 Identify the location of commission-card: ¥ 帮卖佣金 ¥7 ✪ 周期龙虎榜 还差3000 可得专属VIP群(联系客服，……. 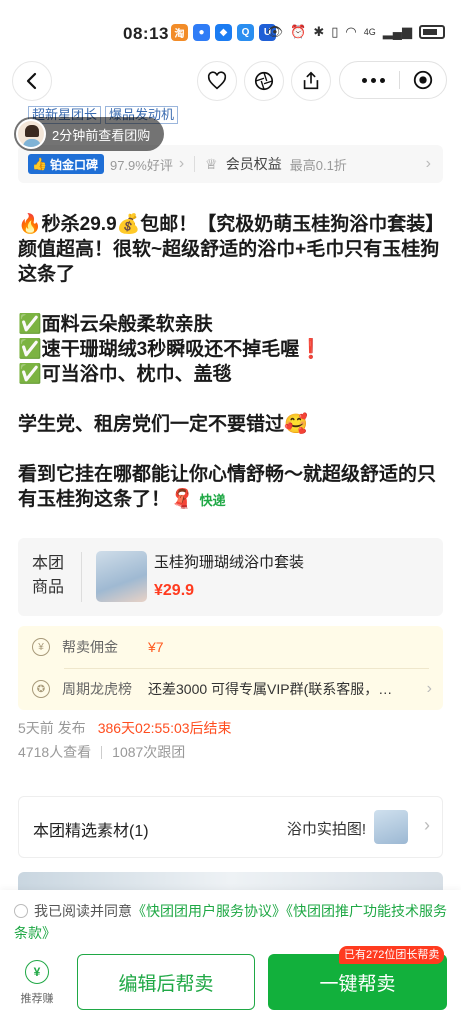
(230, 668).